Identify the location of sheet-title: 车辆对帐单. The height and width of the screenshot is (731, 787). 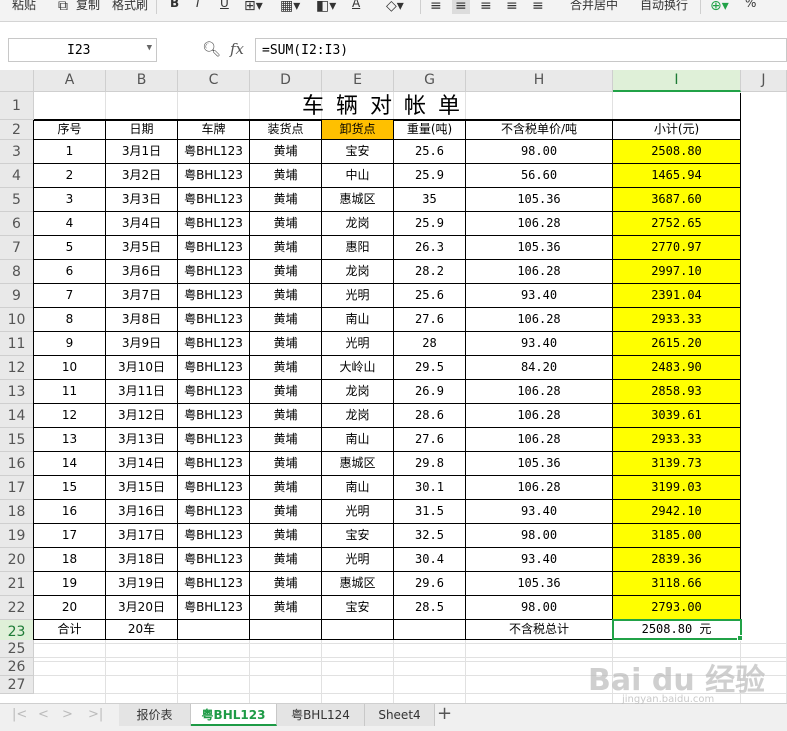
(387, 106).